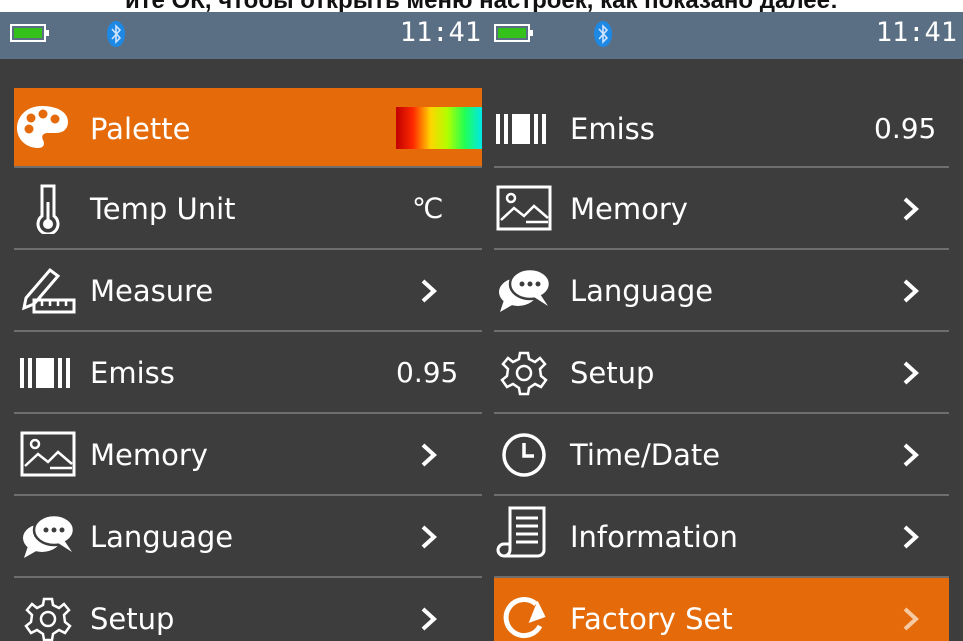  I want to click on menu-item-time-date: Time/Date, so click(721, 454).